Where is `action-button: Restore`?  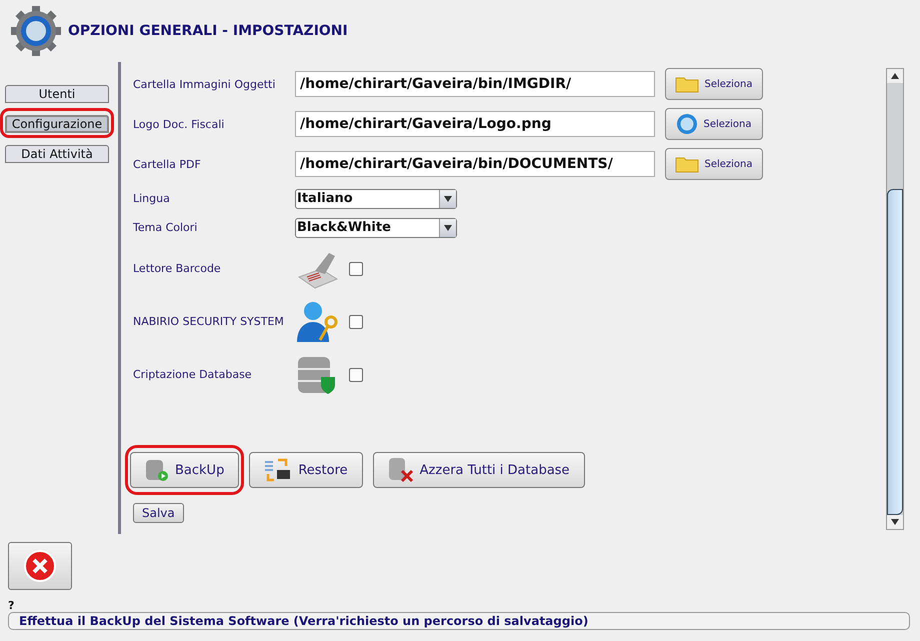 action-button: Restore is located at coordinates (306, 470).